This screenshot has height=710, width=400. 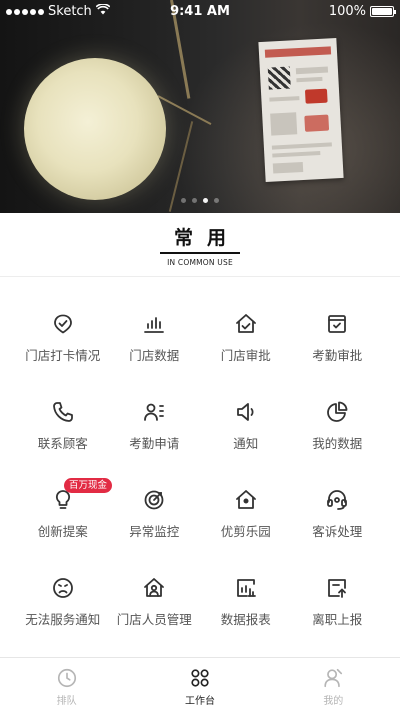 What do you see at coordinates (154, 443) in the screenshot?
I see `grid-item-label: 考勤申请` at bounding box center [154, 443].